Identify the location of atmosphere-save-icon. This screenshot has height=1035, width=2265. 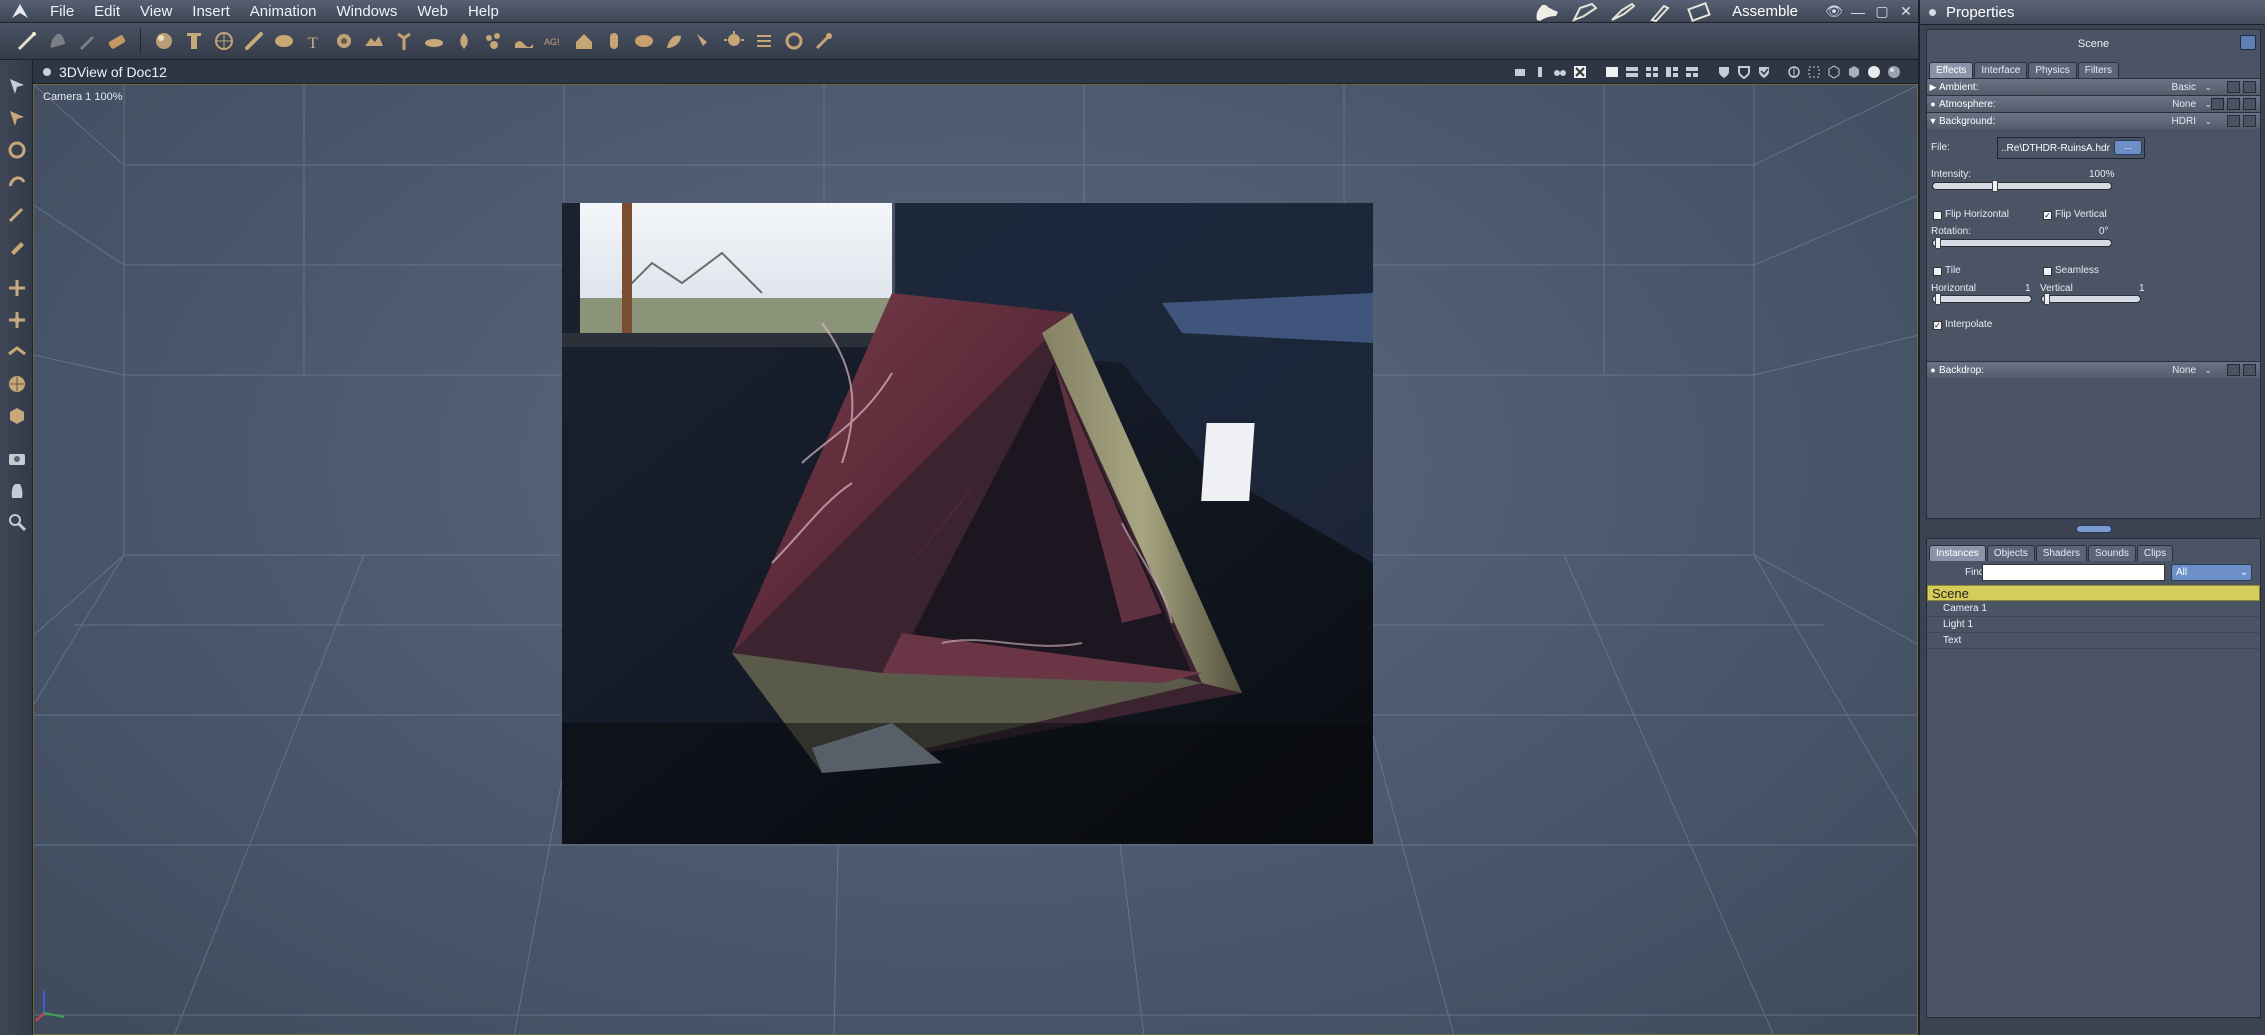
(2249, 104).